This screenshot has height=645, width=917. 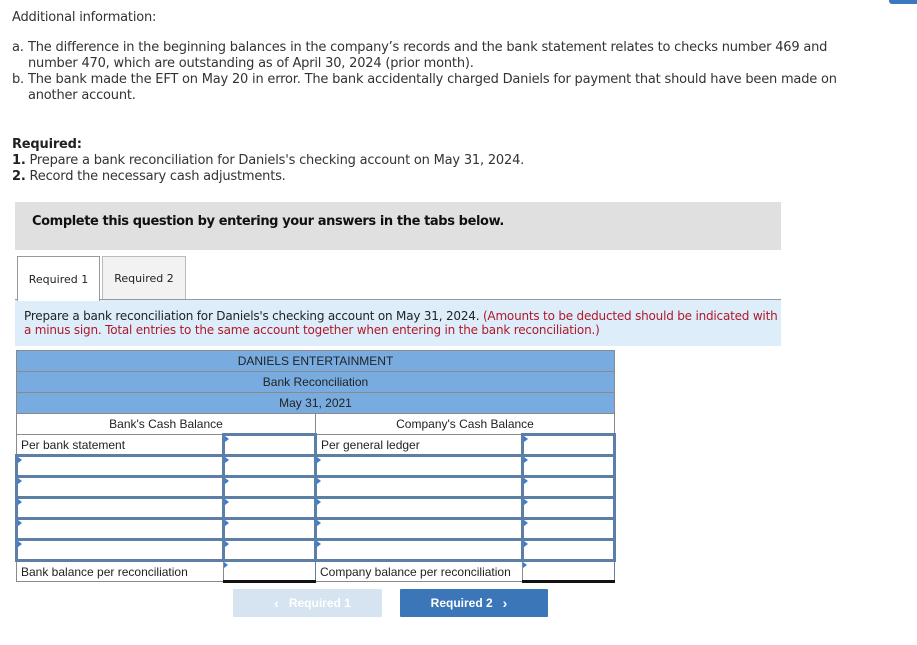 What do you see at coordinates (47, 144) in the screenshot?
I see `required-heading: Required:` at bounding box center [47, 144].